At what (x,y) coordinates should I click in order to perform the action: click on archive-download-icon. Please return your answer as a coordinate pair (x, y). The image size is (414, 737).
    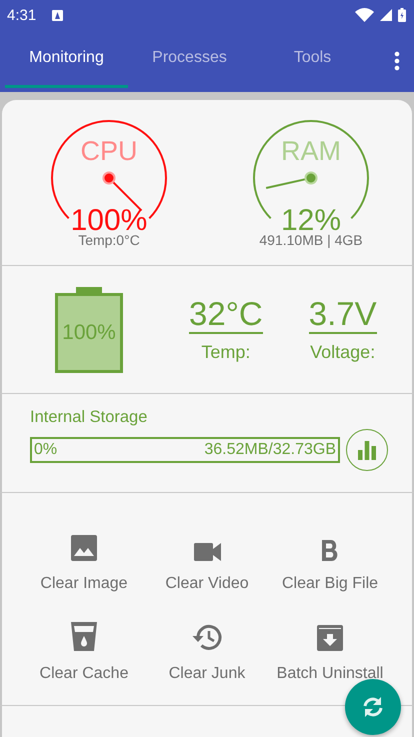
    Looking at the image, I should click on (330, 638).